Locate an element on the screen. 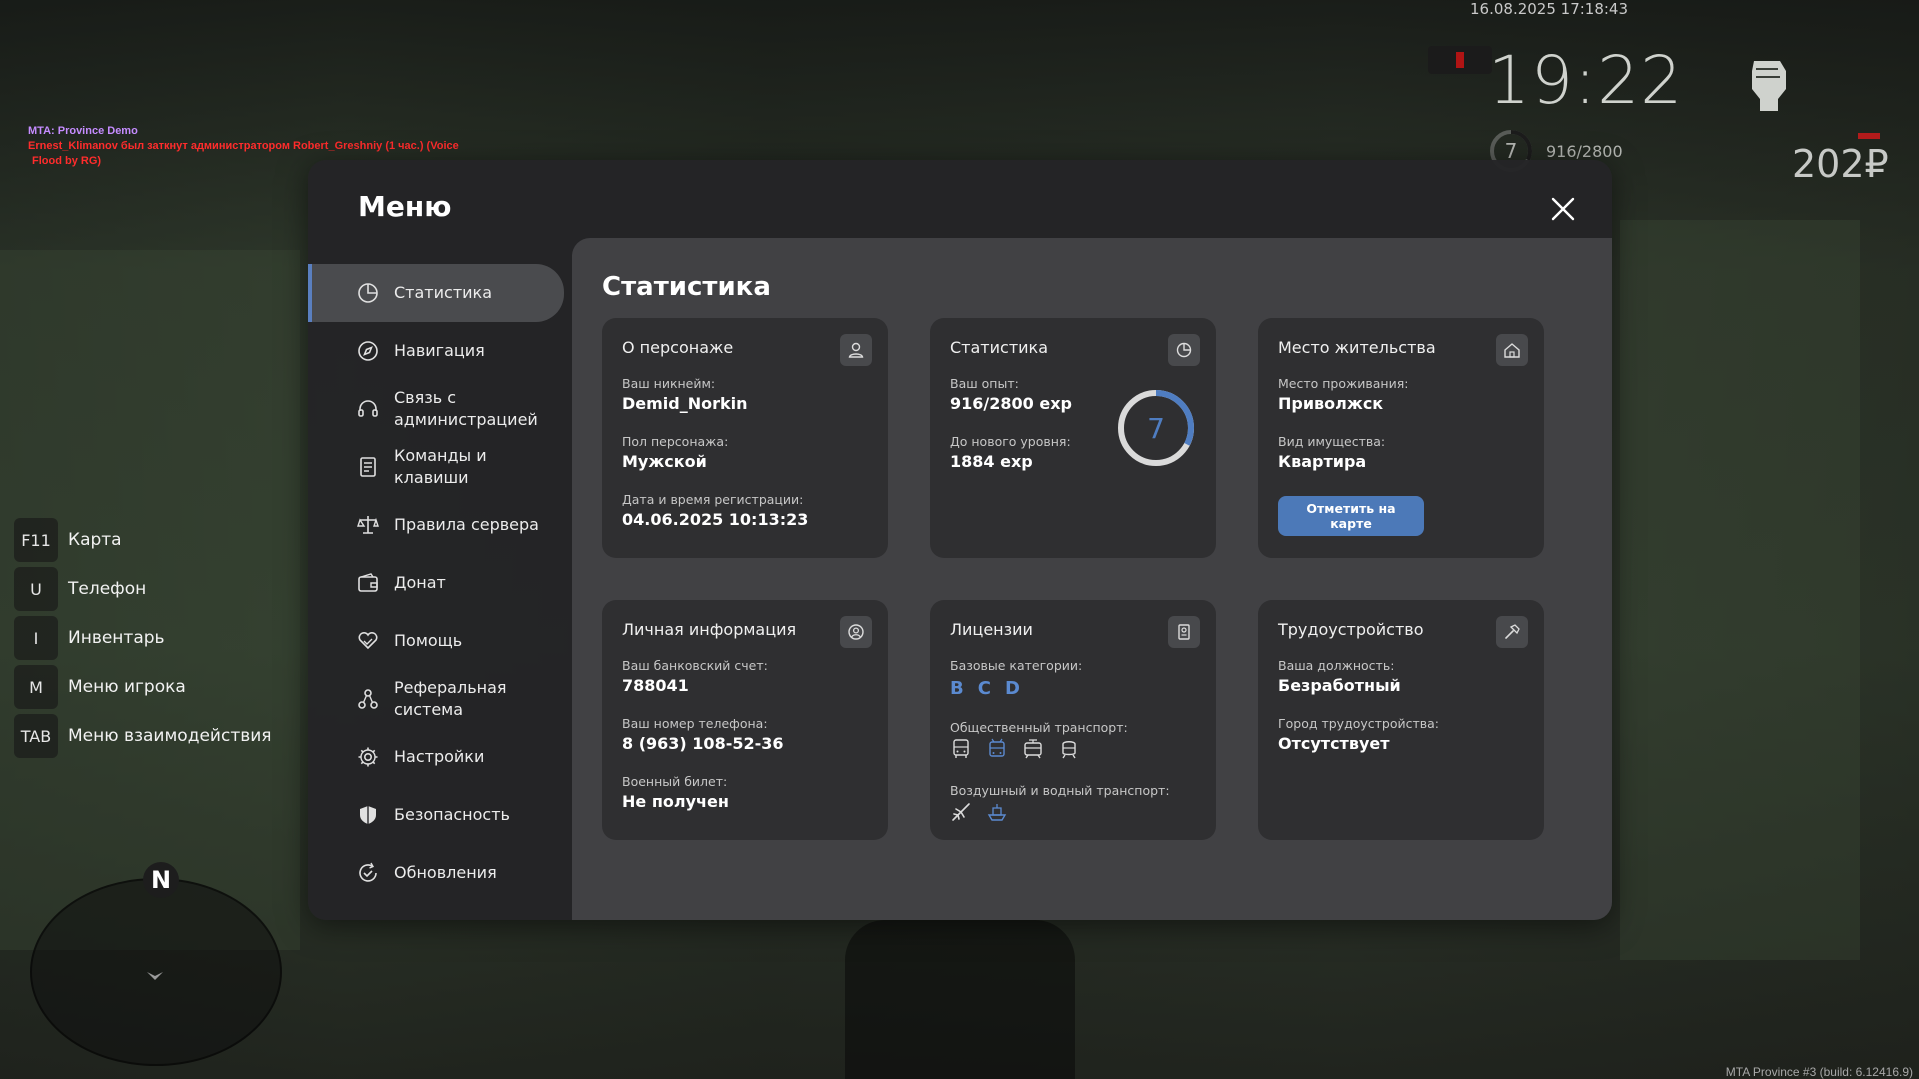 The image size is (1919, 1079). field-label: До нового уровня: is located at coordinates (1010, 441).